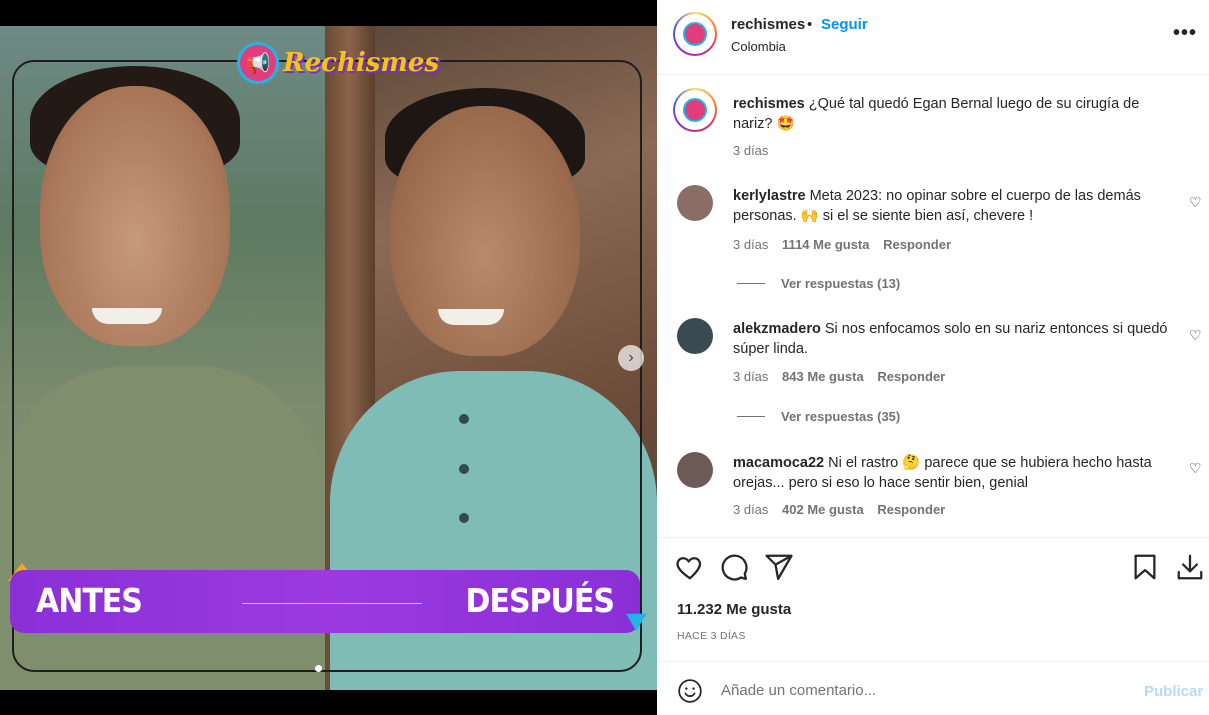  What do you see at coordinates (734, 609) in the screenshot?
I see `likes-count: 11.232 Me gusta` at bounding box center [734, 609].